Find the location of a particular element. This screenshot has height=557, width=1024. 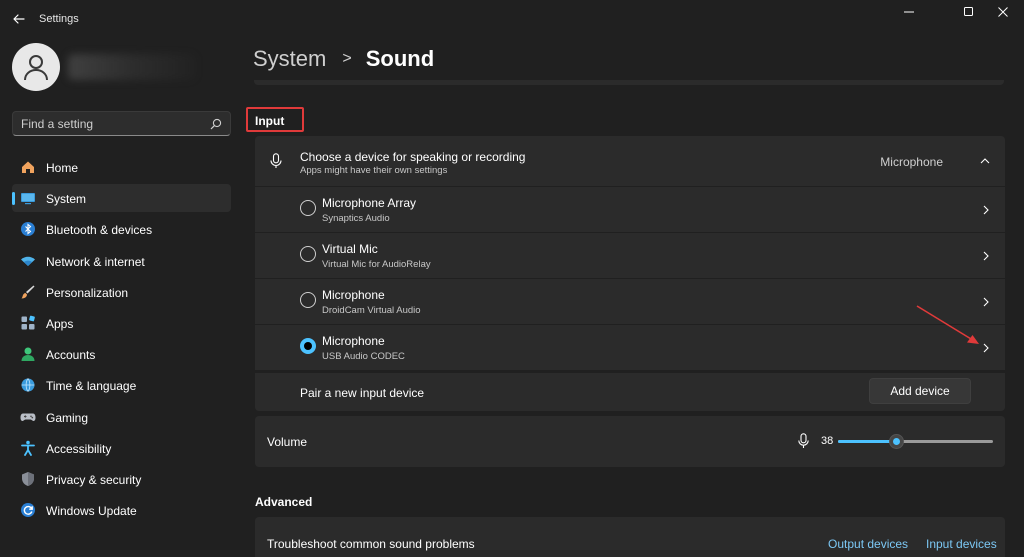

choose-device-subtitle: Apps might have their own settings is located at coordinates (374, 170).